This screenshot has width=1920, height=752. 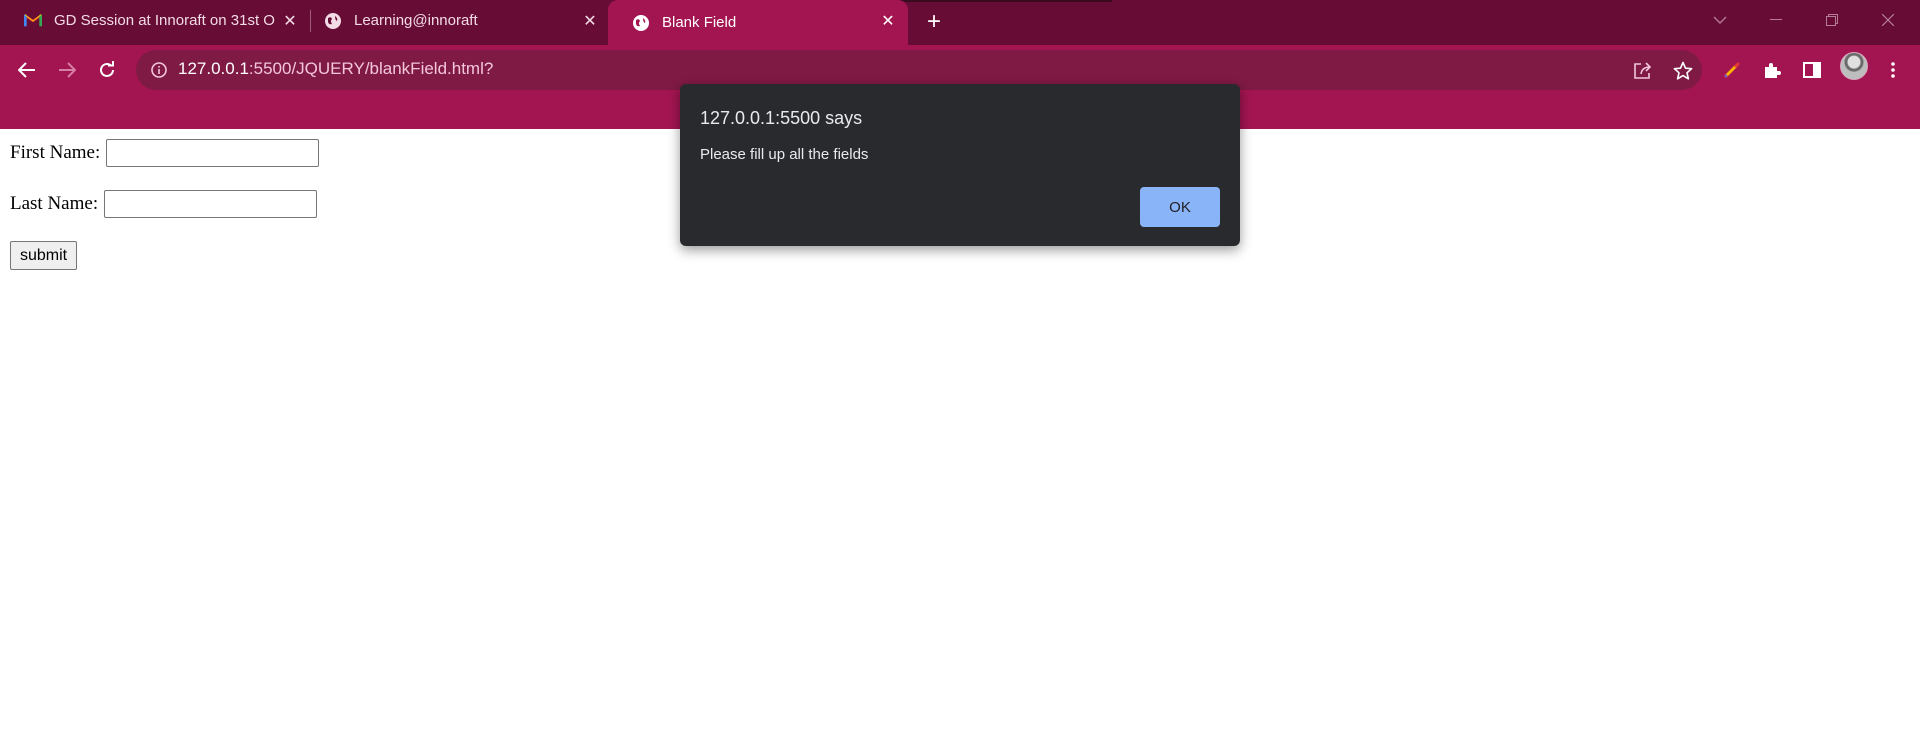 I want to click on side-panel-icon, so click(x=1812, y=70).